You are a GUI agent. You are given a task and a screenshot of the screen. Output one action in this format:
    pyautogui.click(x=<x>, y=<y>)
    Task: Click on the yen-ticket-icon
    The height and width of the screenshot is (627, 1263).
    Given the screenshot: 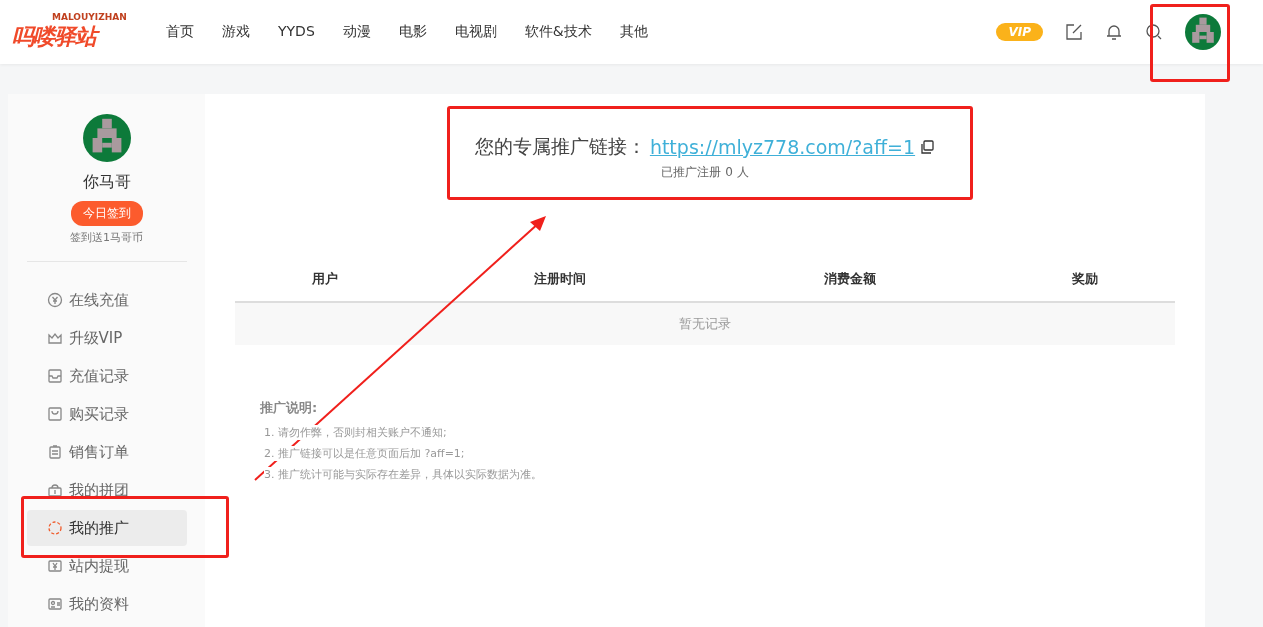 What is the action you would take?
    pyautogui.click(x=54, y=566)
    